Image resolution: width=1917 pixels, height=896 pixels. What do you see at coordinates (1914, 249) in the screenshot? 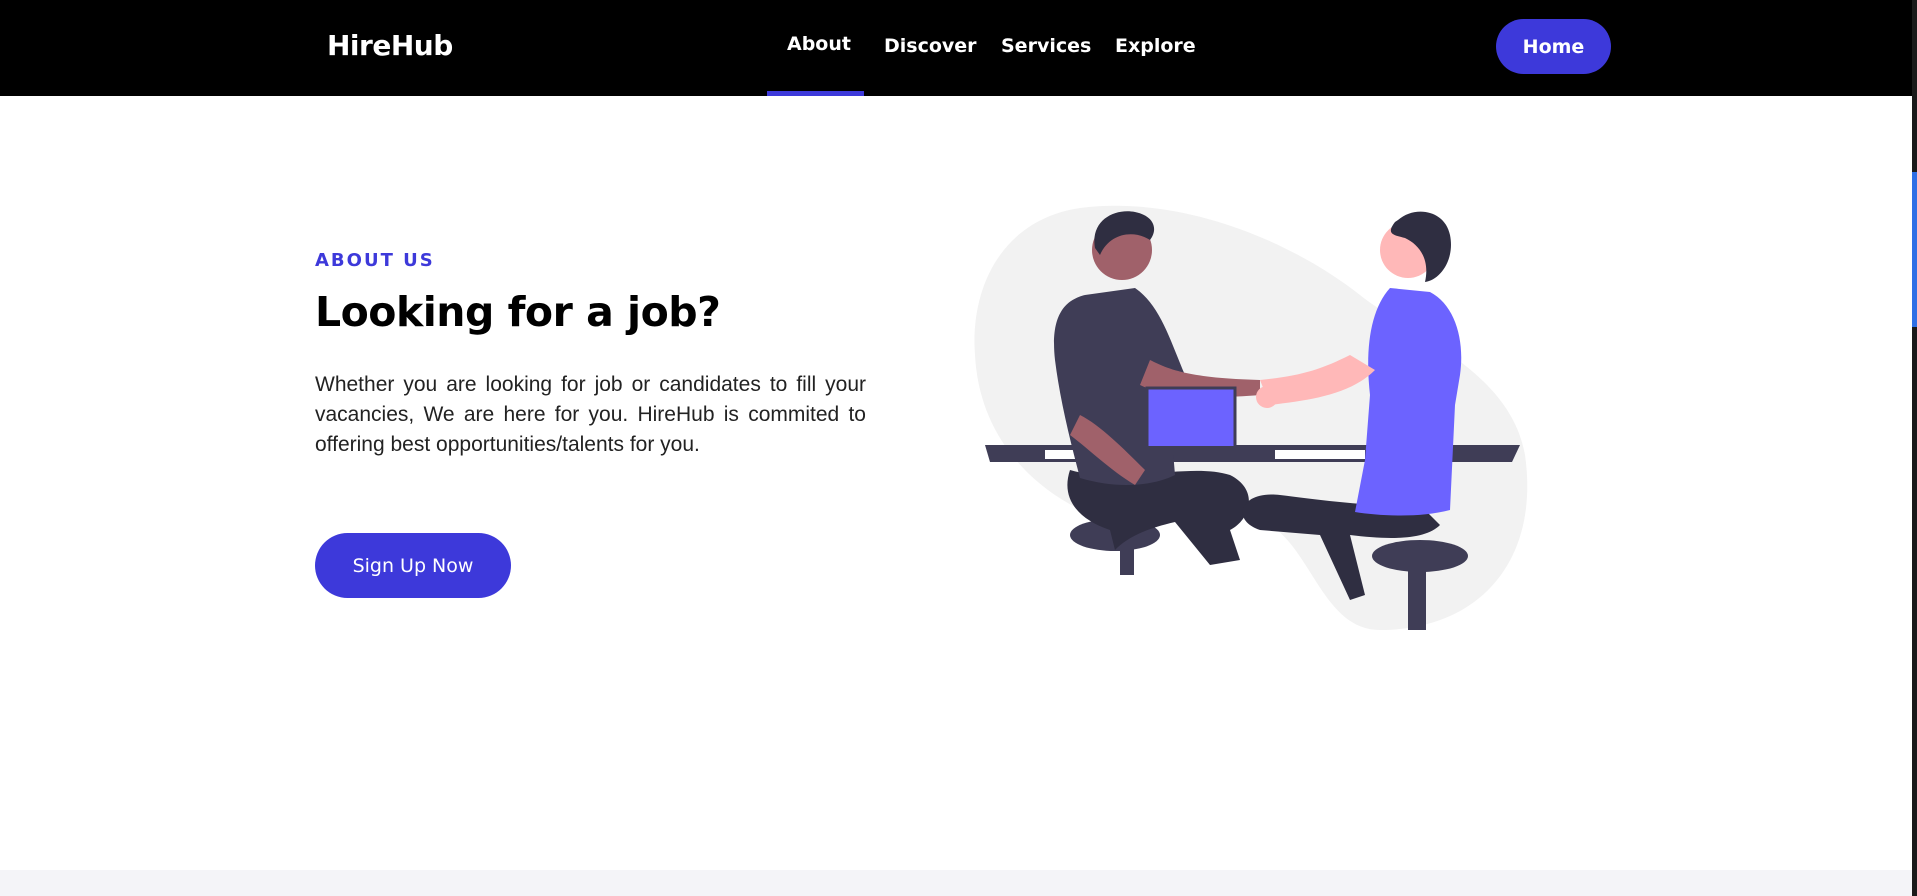
I see `scrollbar-thumb` at bounding box center [1914, 249].